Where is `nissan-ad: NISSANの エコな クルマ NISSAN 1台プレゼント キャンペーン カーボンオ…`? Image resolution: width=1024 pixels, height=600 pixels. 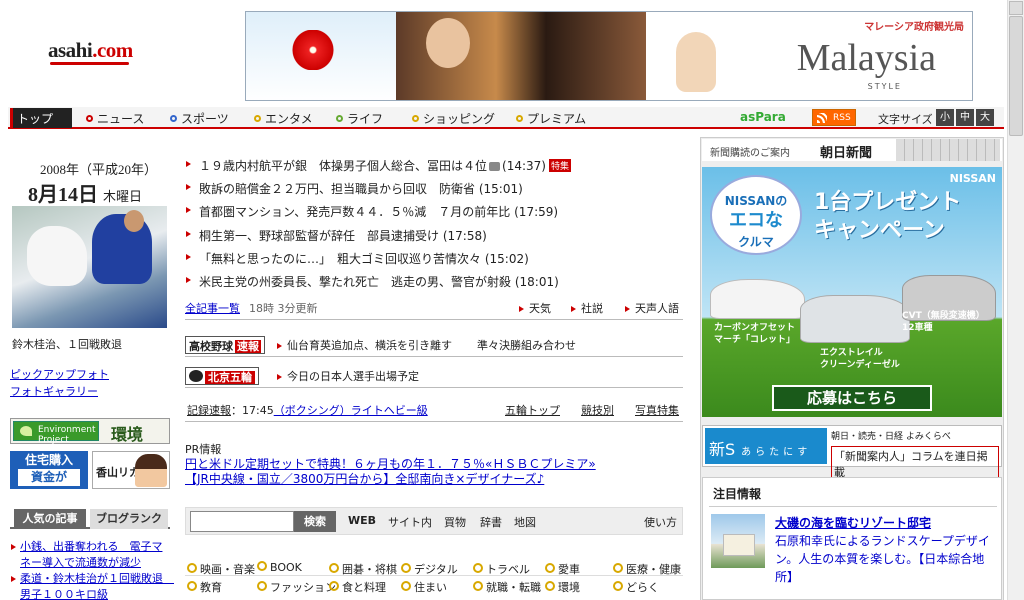
nissan-ad: NISSANの エコな クルマ NISSAN 1台プレゼント キャンペーン カーボンオ… is located at coordinates (852, 292).